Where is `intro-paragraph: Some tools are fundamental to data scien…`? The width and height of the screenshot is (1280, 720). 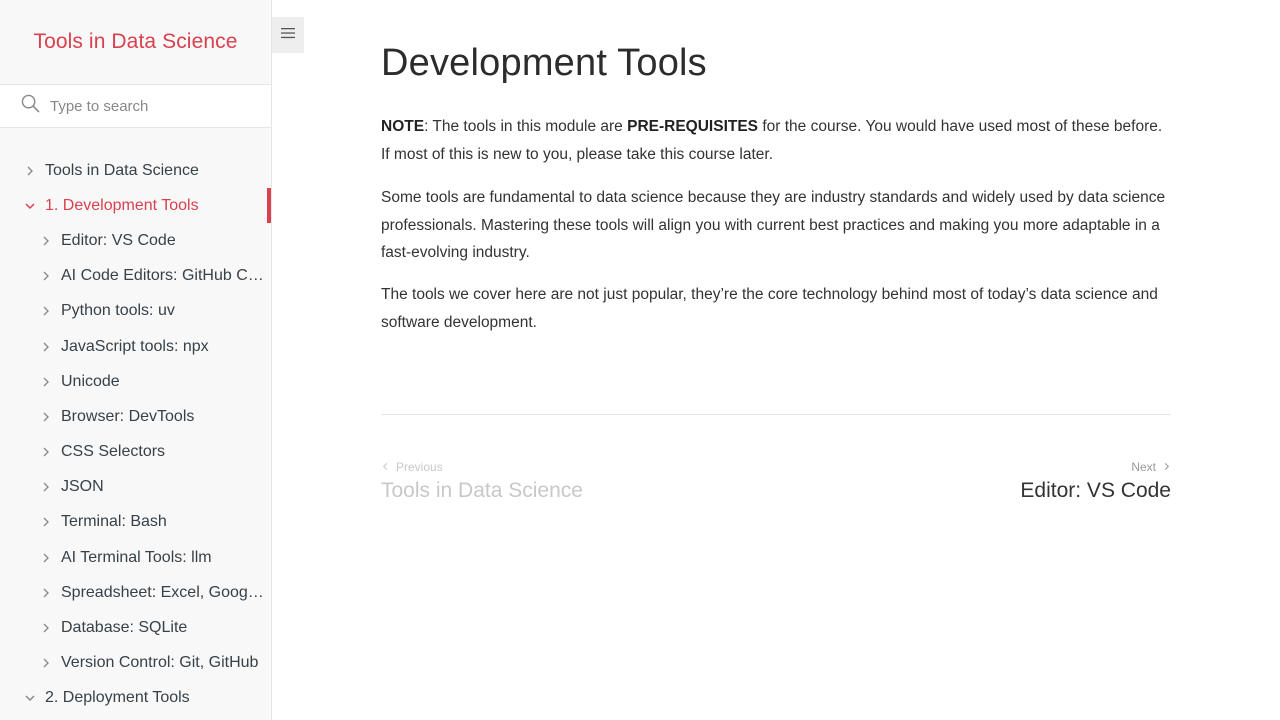
intro-paragraph: Some tools are fundamental to data scien… is located at coordinates (773, 225).